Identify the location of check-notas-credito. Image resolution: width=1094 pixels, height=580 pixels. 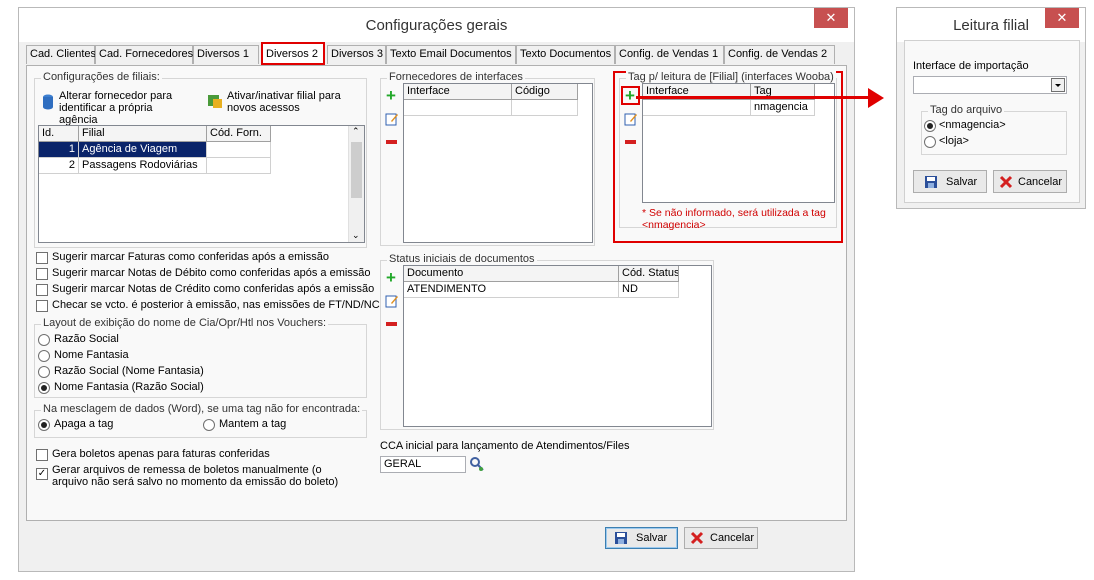
(42, 290).